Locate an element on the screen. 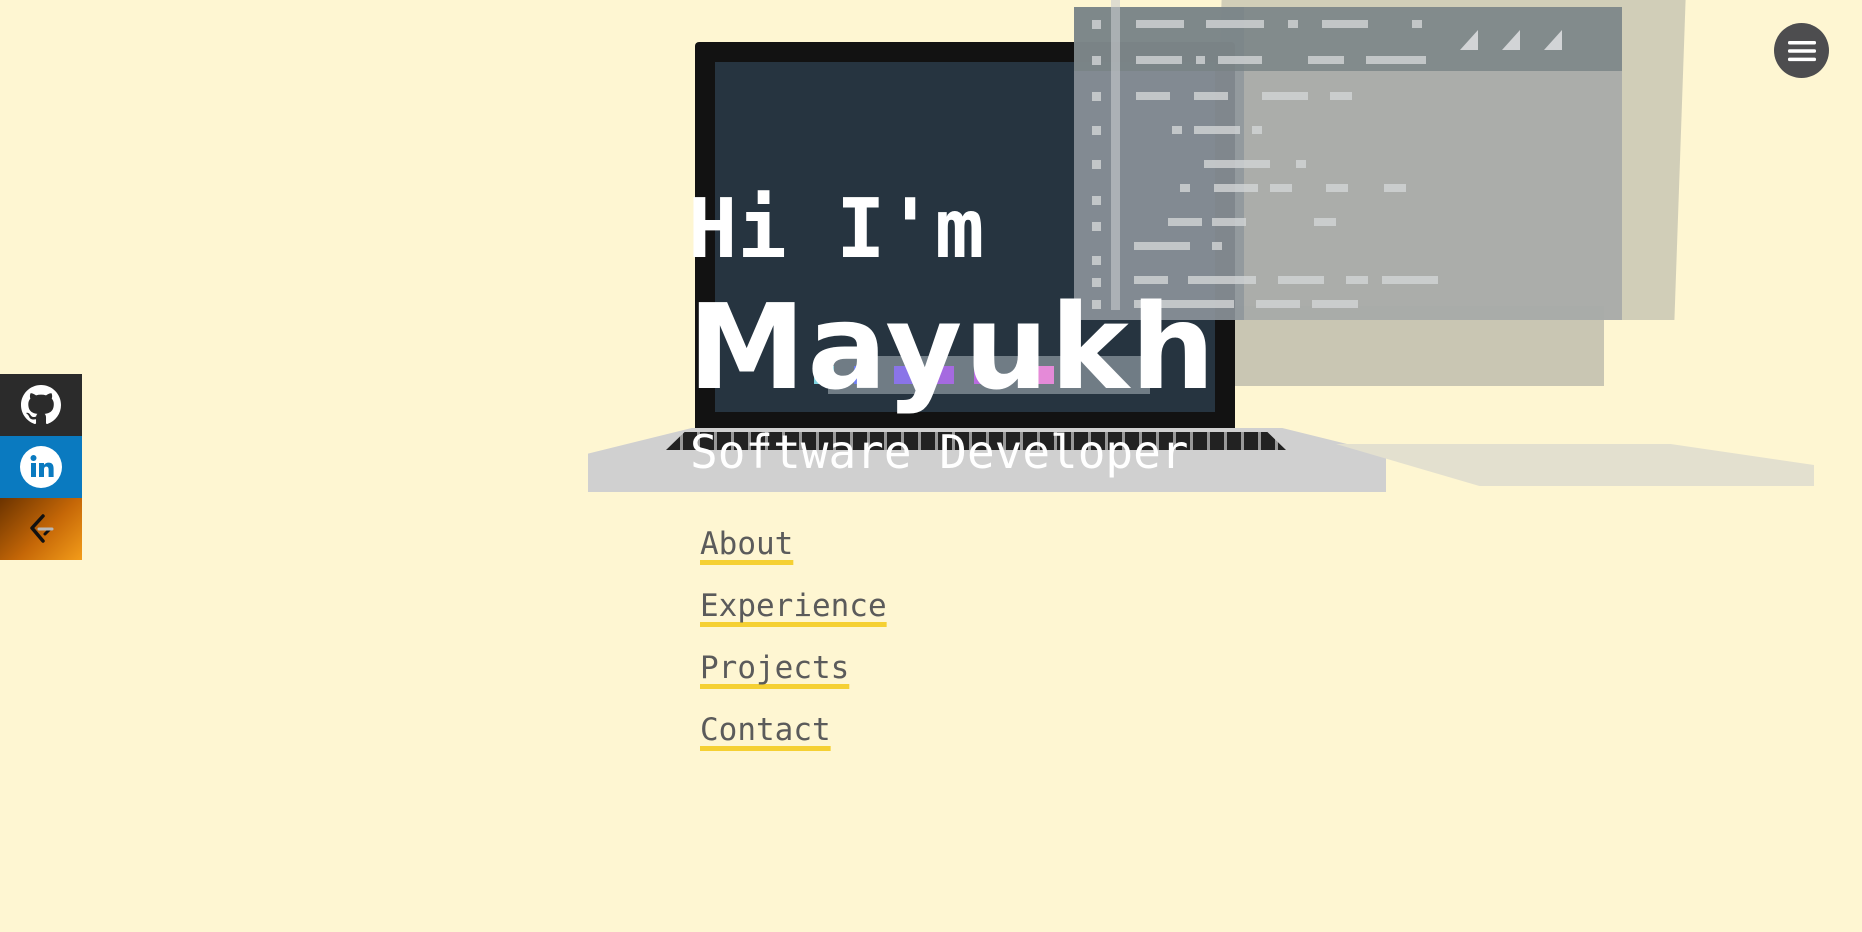 This screenshot has height=932, width=1862. github-icon is located at coordinates (41, 405).